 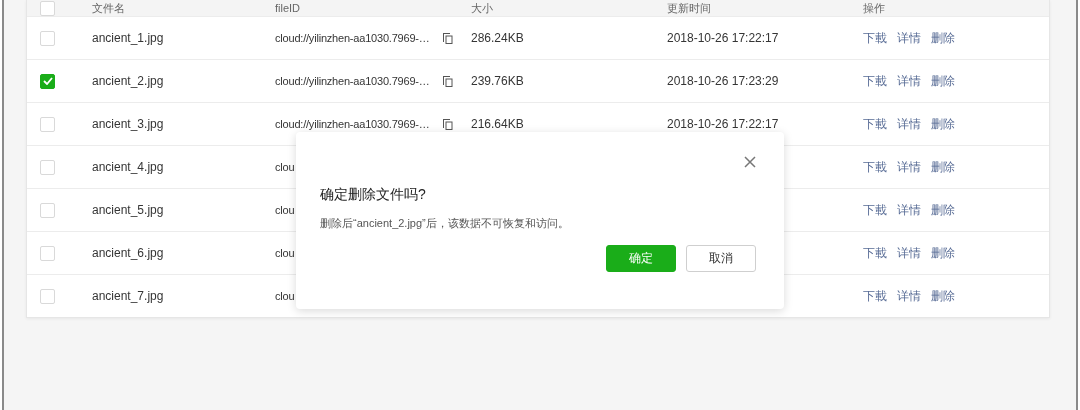 I want to click on file-name: ancient_3.jpg, so click(x=128, y=124).